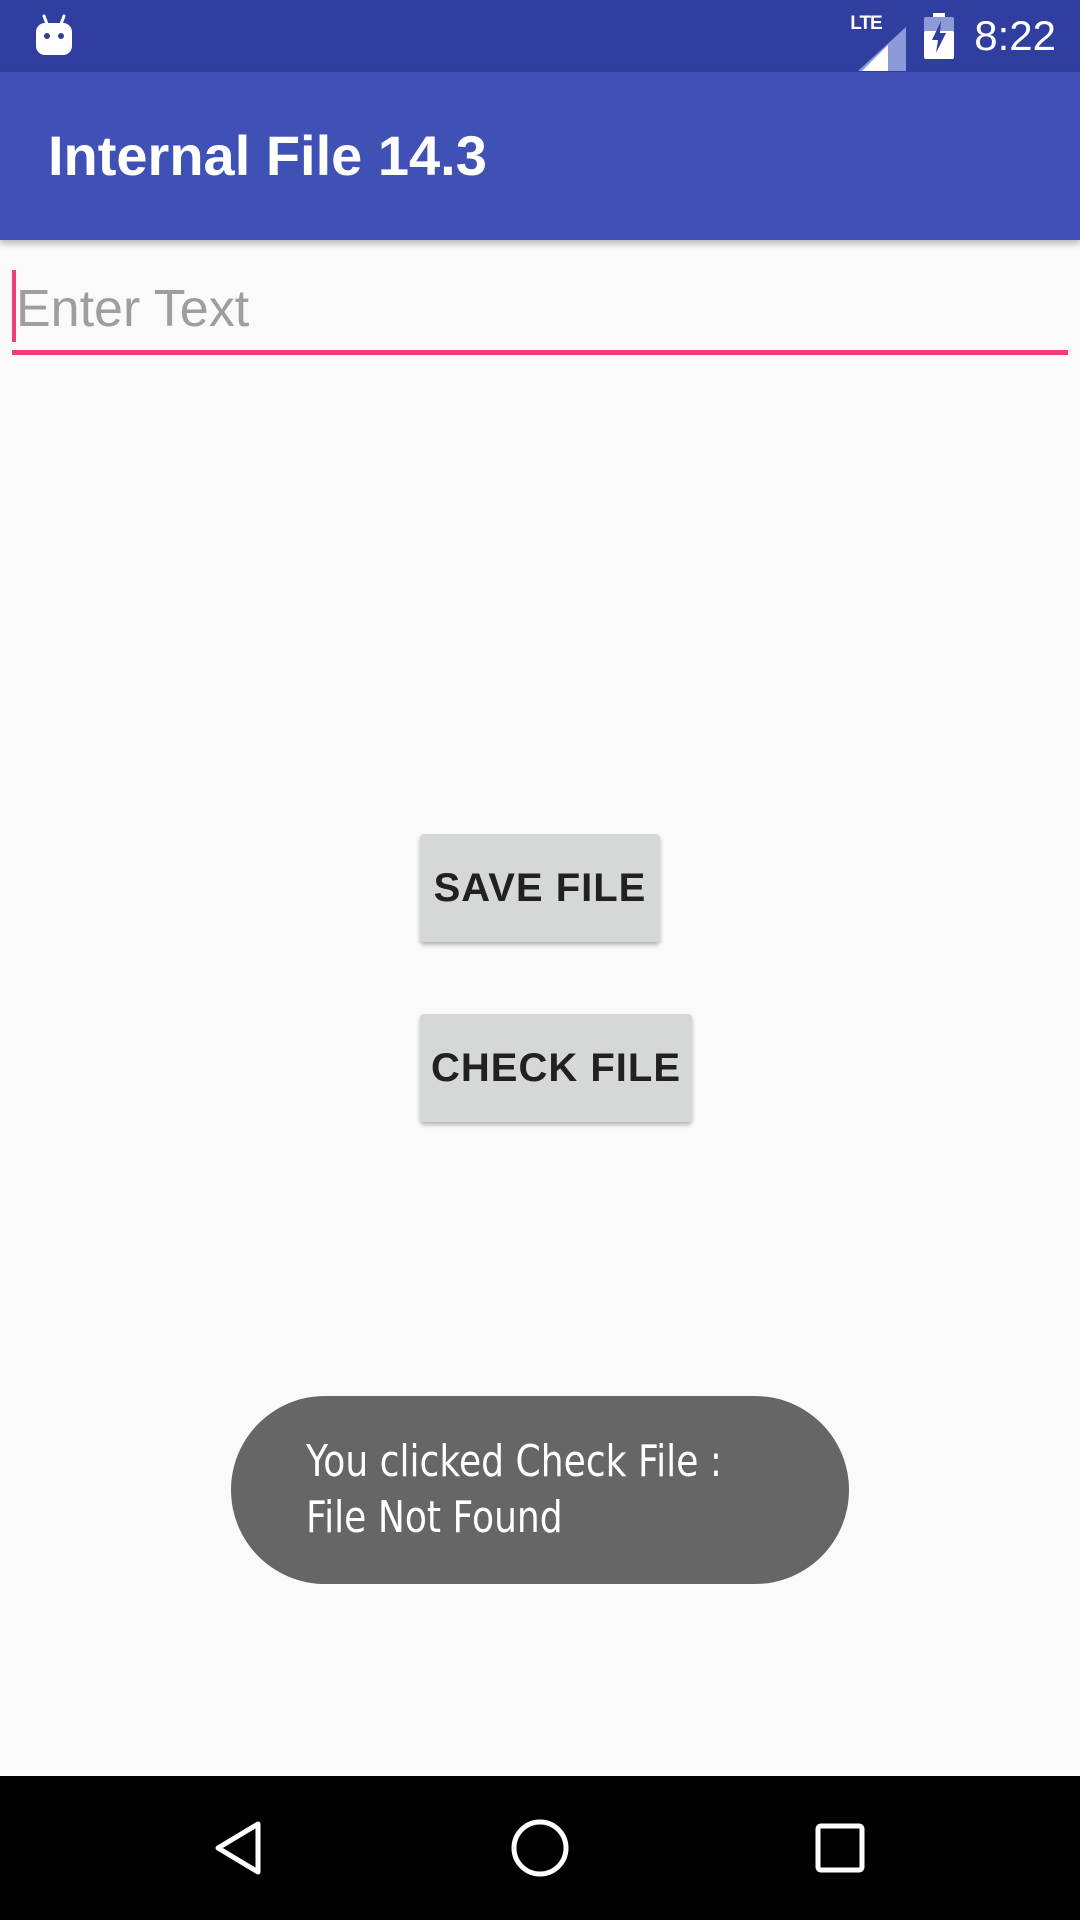 The image size is (1080, 1920). What do you see at coordinates (882, 49) in the screenshot?
I see `cell-signal-icon` at bounding box center [882, 49].